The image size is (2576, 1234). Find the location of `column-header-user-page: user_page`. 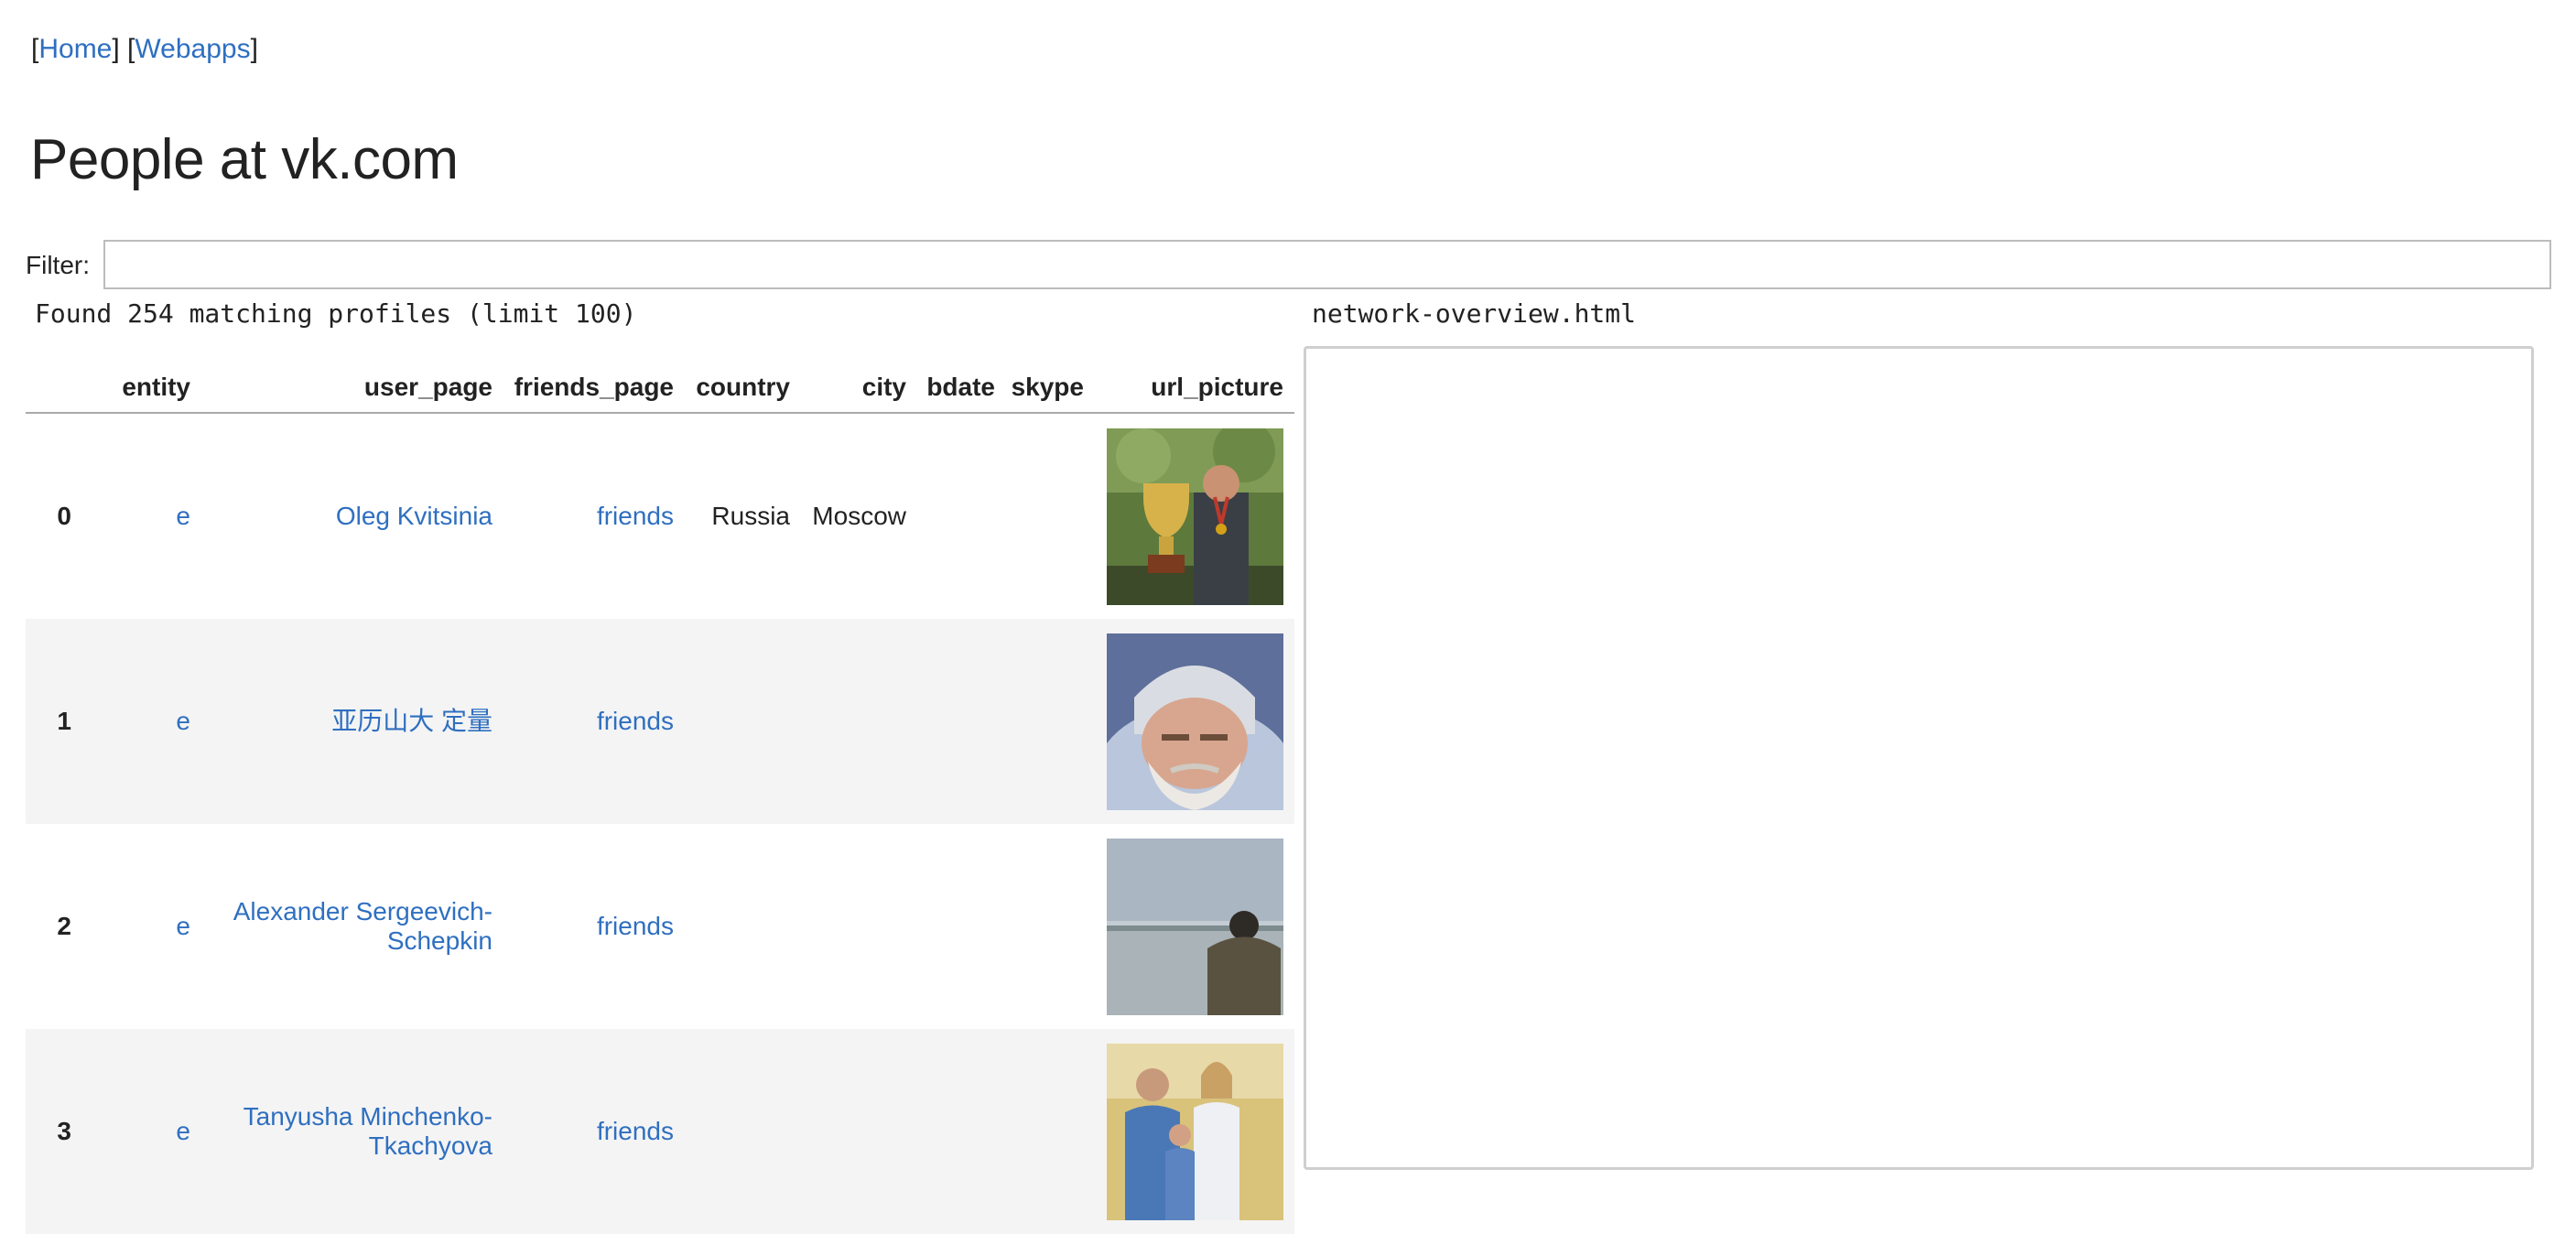

column-header-user-page: user_page is located at coordinates (341, 388).